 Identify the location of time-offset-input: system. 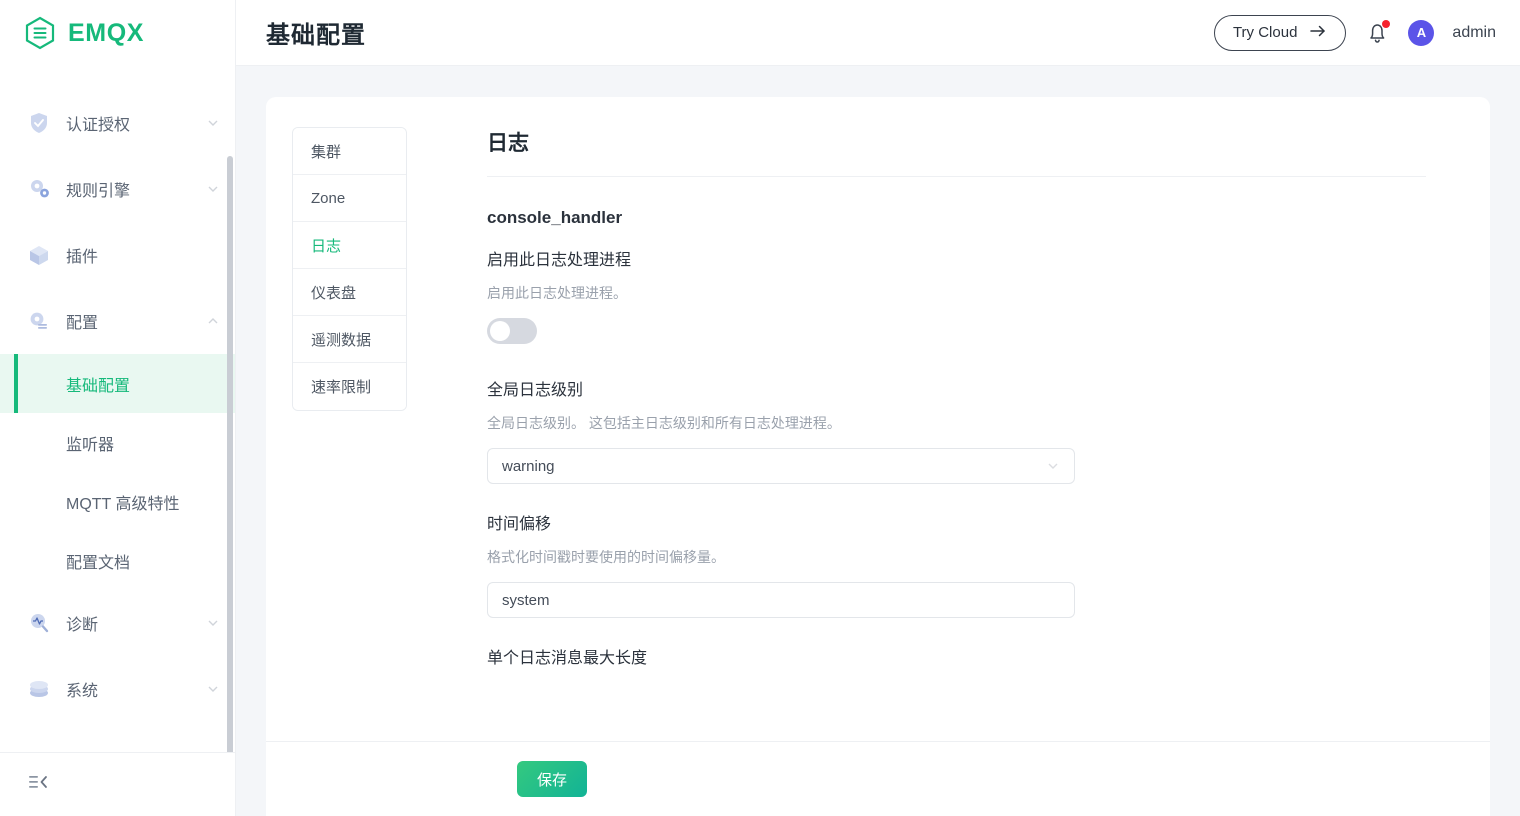
(781, 600).